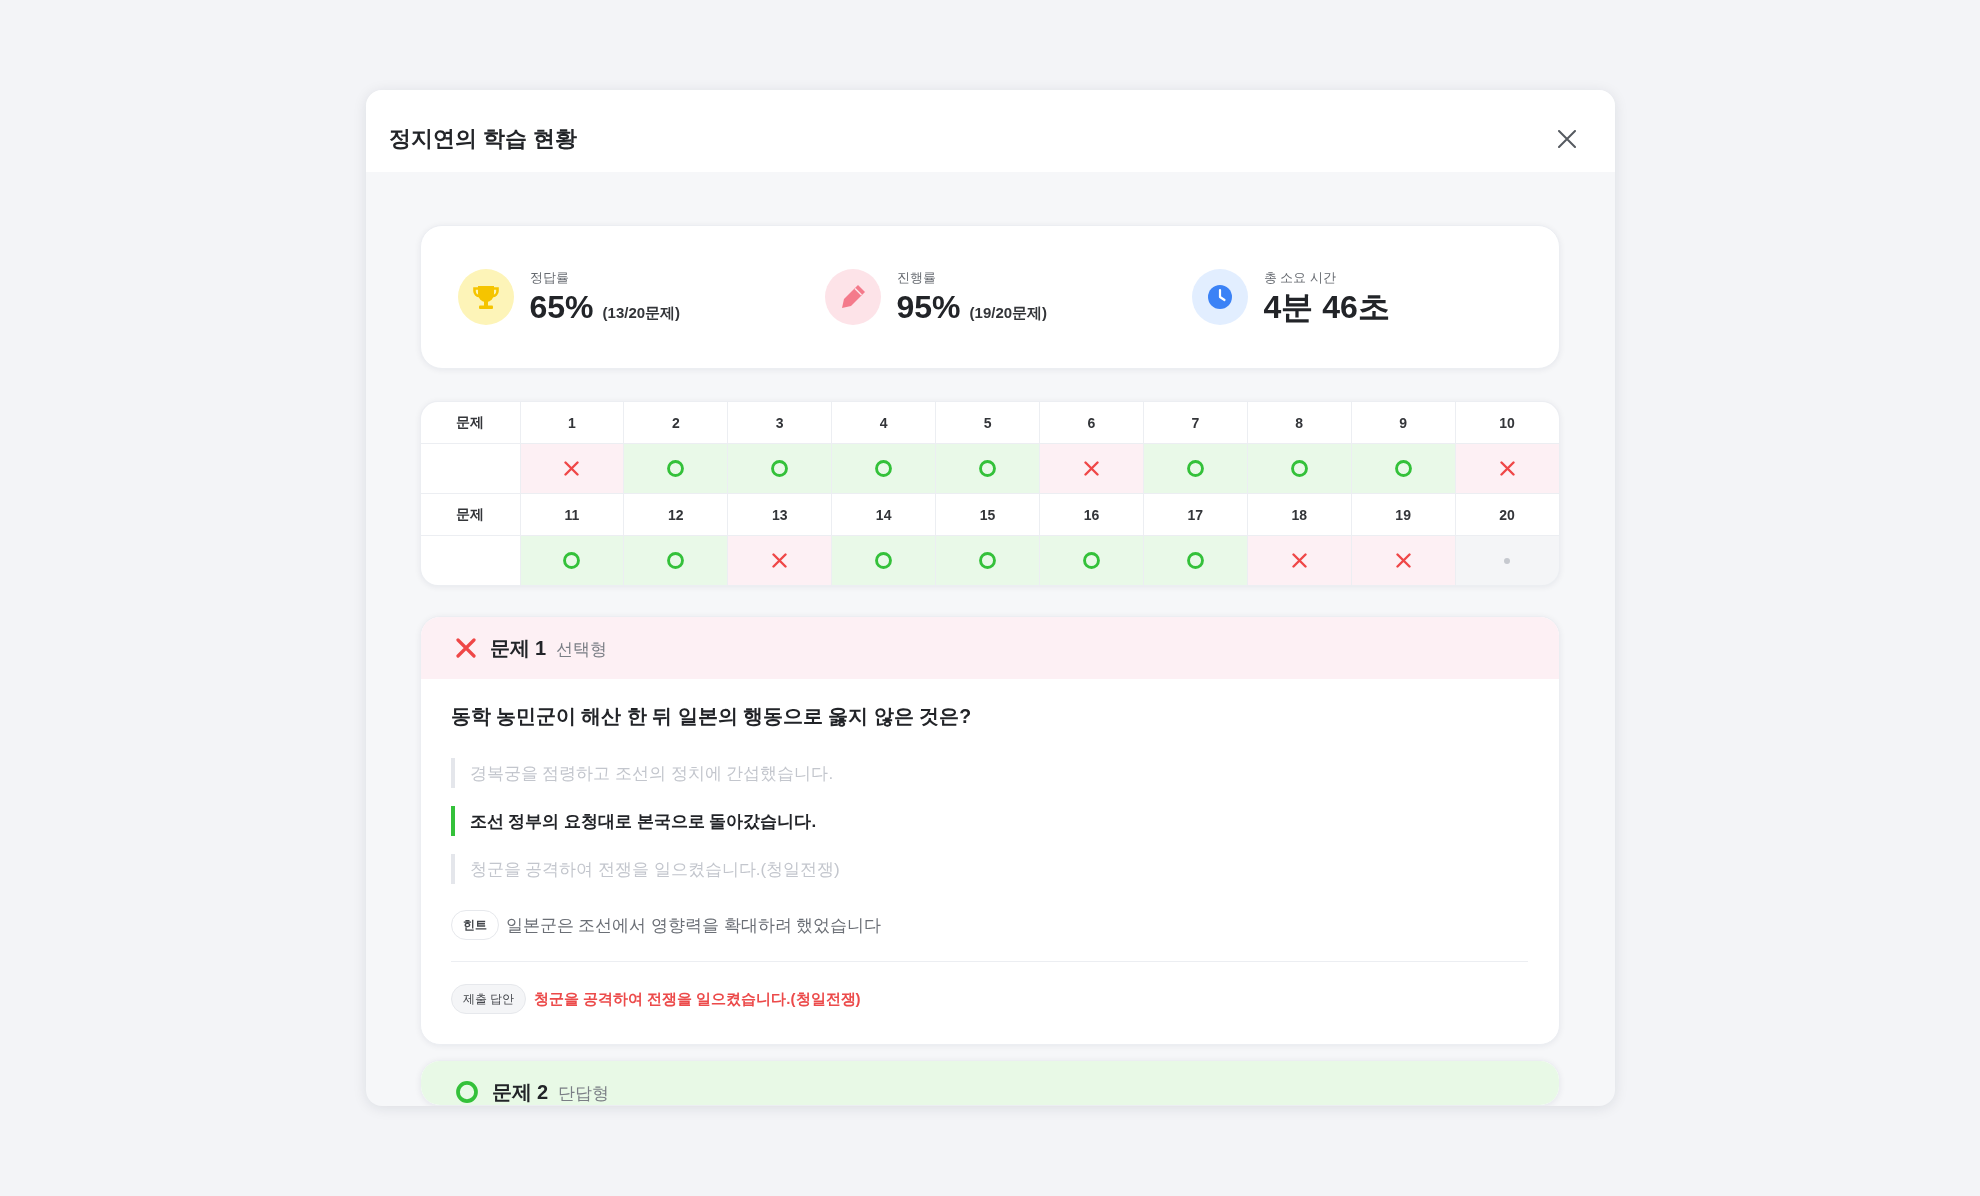 The height and width of the screenshot is (1196, 1980). Describe the element at coordinates (711, 716) in the screenshot. I see `question-text: 동학 농민군이 해산 한 뒤 일본의 행동으로 옳지 않은 것은?` at that location.